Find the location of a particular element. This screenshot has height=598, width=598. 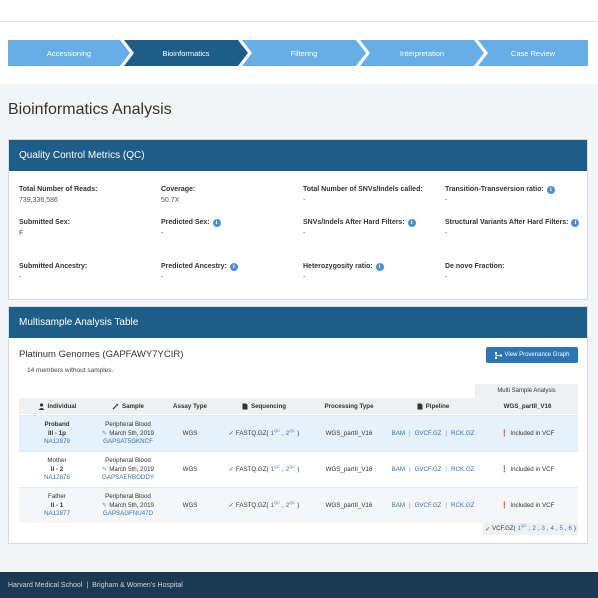

qc-submitted-ancestry: Submitted Ancestry: - is located at coordinates (53, 272).